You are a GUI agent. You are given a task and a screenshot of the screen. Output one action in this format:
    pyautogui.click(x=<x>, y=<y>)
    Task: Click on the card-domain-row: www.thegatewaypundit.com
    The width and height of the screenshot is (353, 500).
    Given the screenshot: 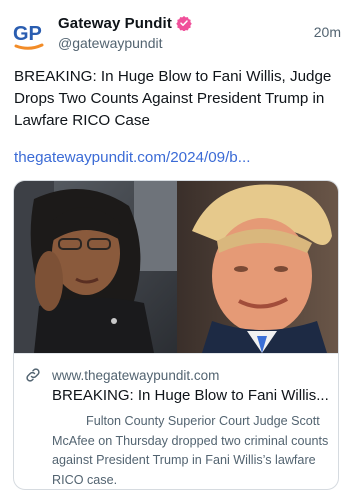 What is the action you would take?
    pyautogui.click(x=121, y=375)
    